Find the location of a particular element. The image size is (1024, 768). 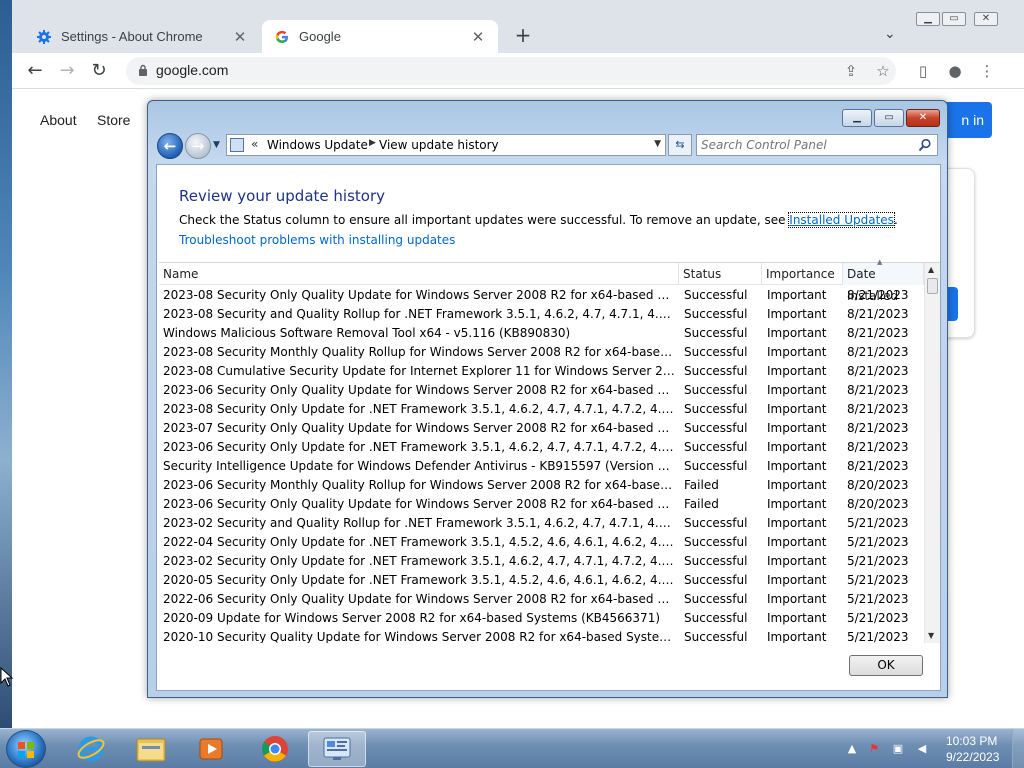

profile-avatar-icon: ● is located at coordinates (955, 71).